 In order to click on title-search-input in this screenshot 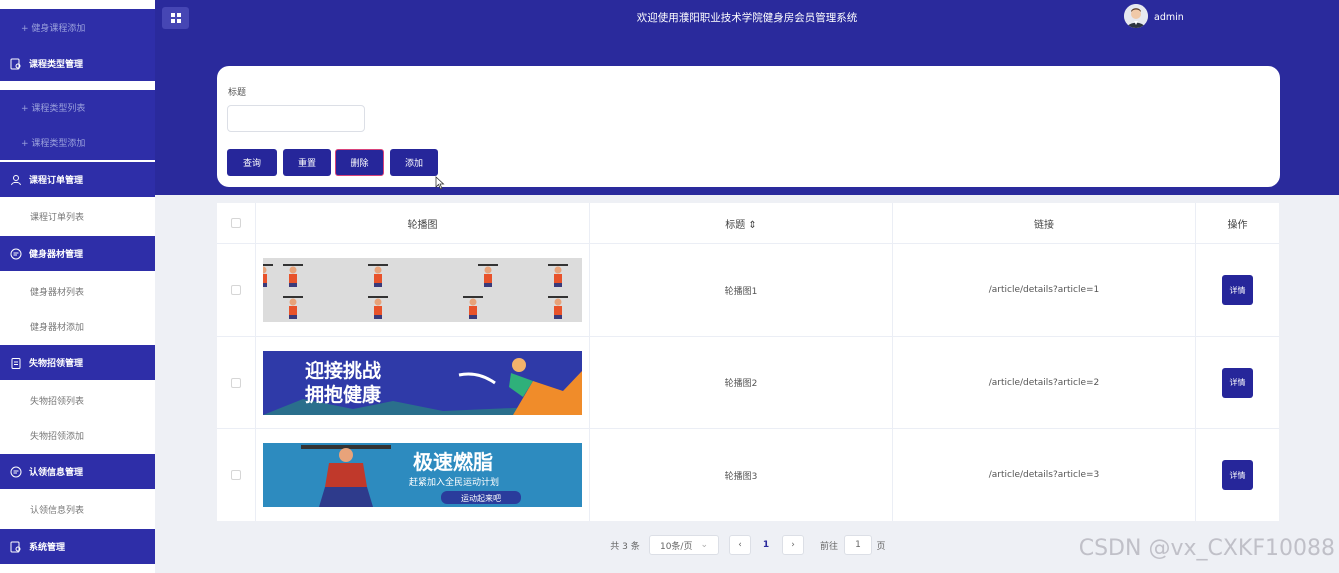, I will do `click(296, 118)`.